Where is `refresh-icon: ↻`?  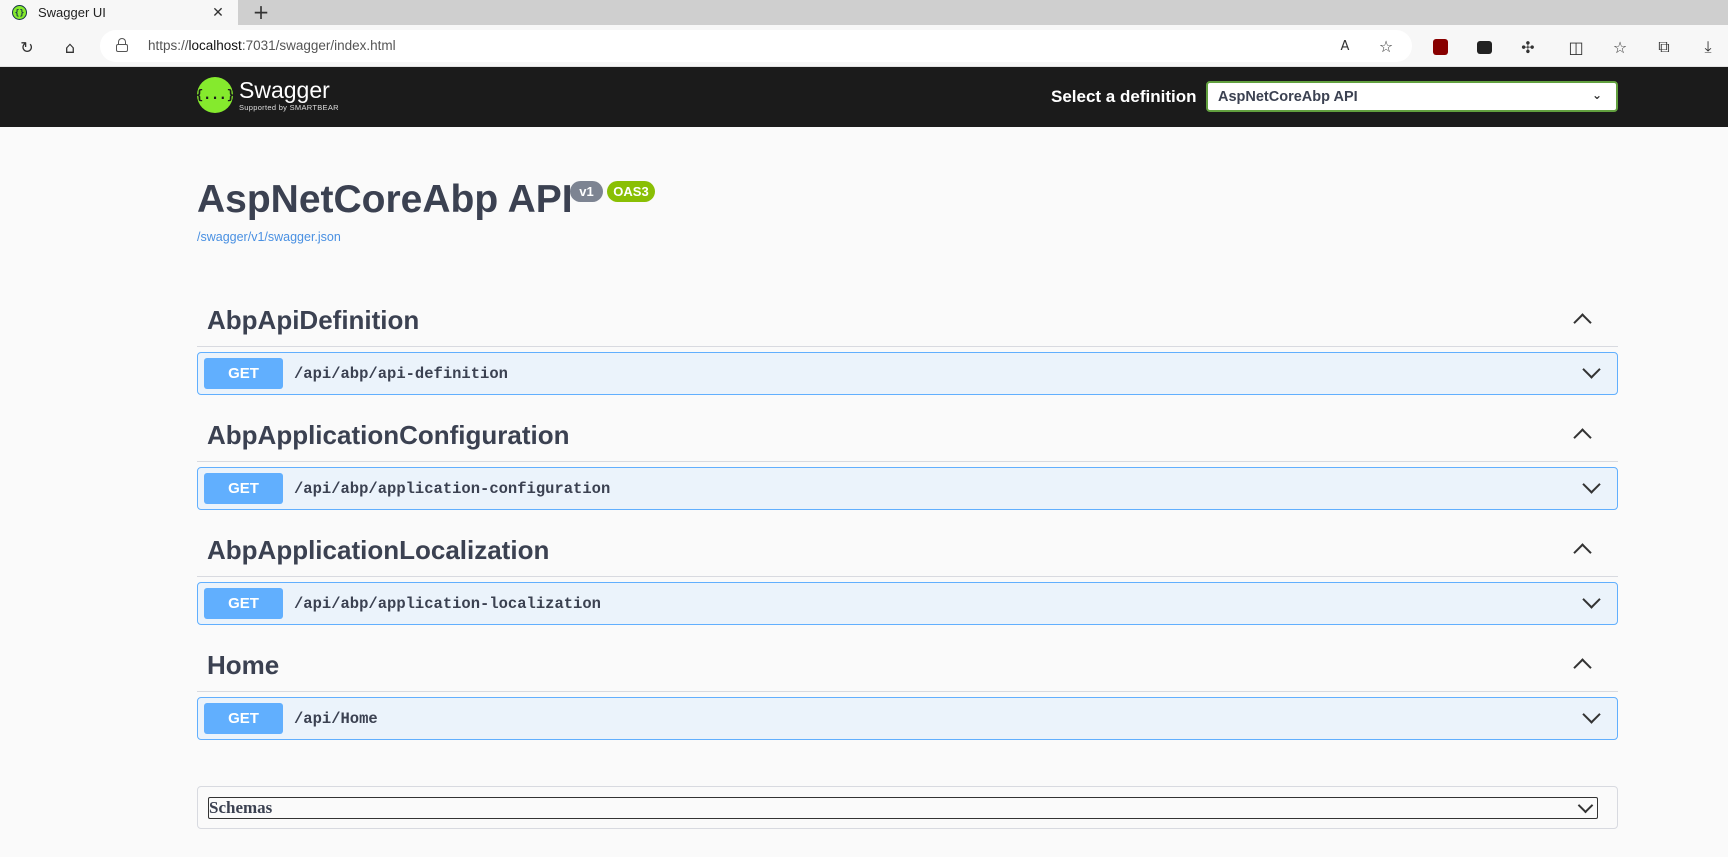
refresh-icon: ↻ is located at coordinates (27, 47).